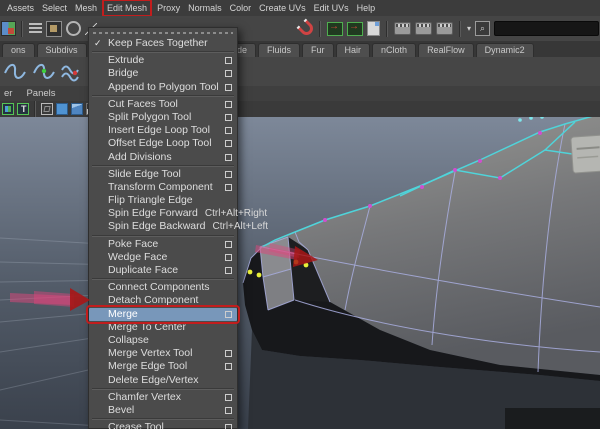 This screenshot has height=429, width=600. What do you see at coordinates (163, 157) in the screenshot?
I see `menu-item-add-divisions: Add Divisions` at bounding box center [163, 157].